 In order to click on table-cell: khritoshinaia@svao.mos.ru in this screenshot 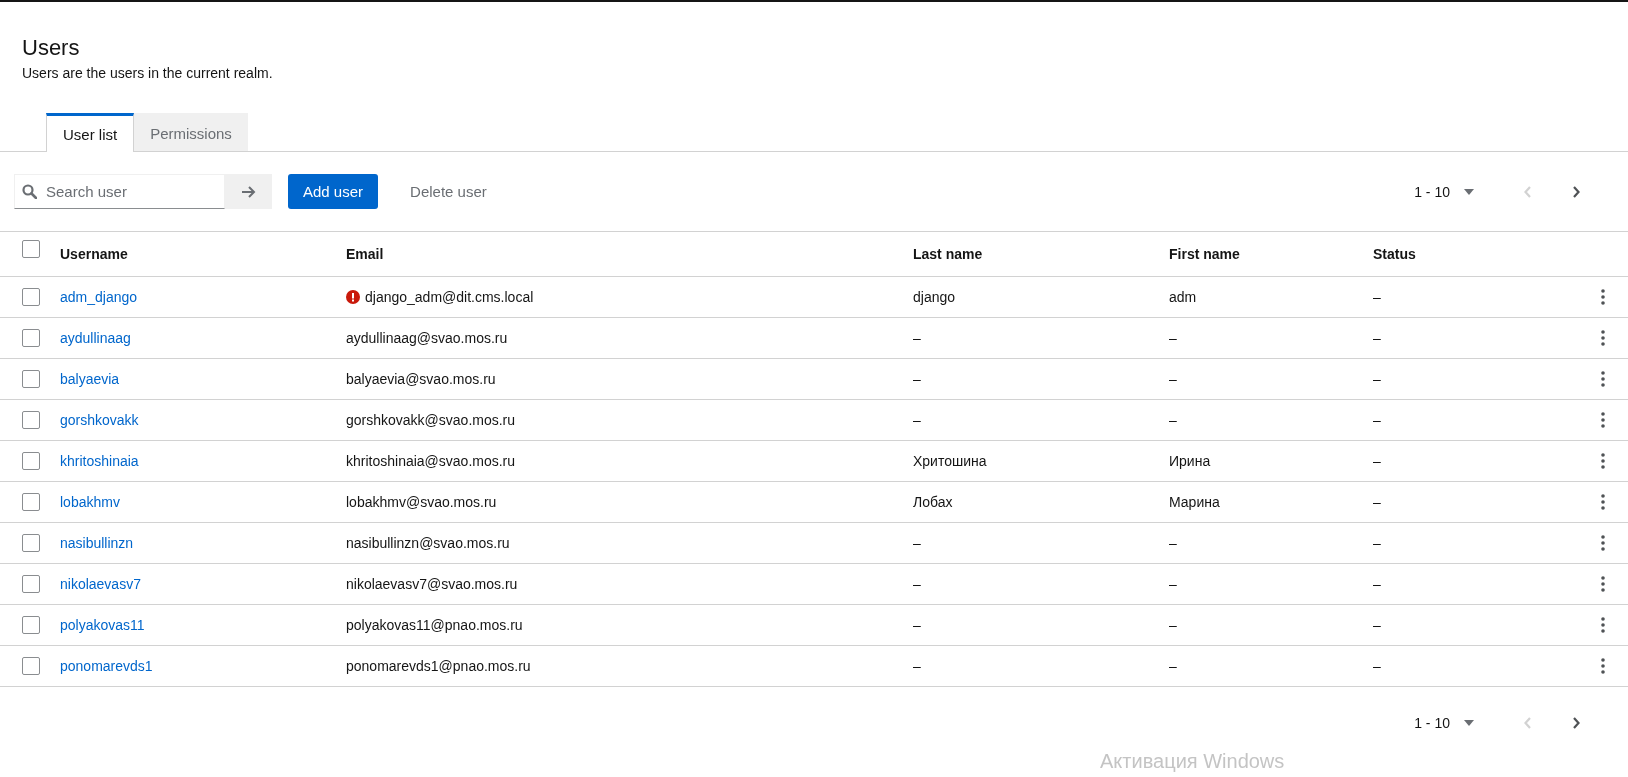, I will do `click(431, 461)`.